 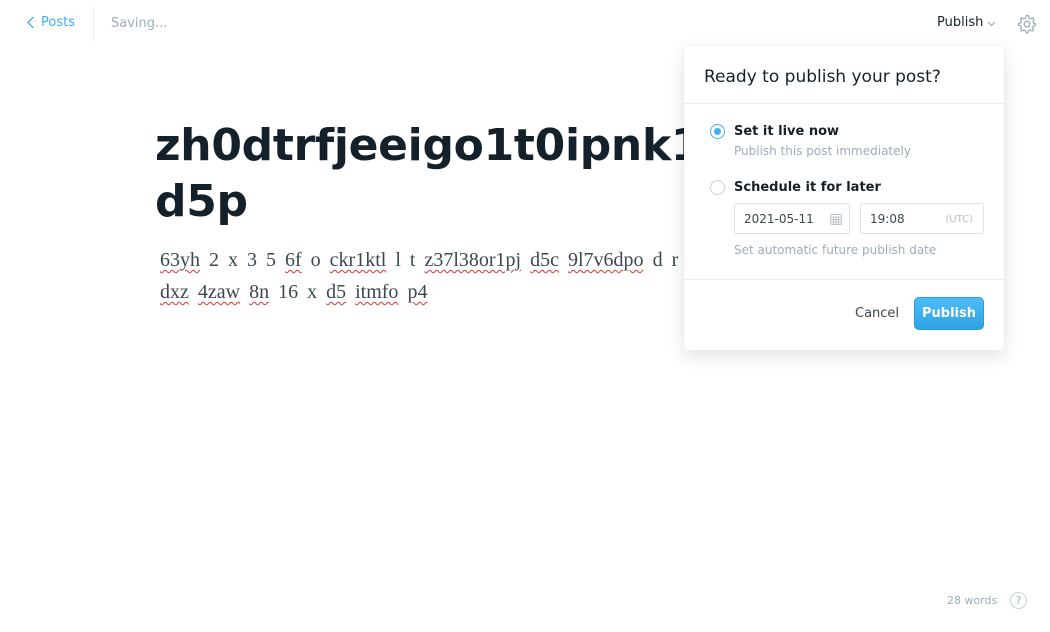 I want to click on back-link-label: Posts, so click(x=58, y=22).